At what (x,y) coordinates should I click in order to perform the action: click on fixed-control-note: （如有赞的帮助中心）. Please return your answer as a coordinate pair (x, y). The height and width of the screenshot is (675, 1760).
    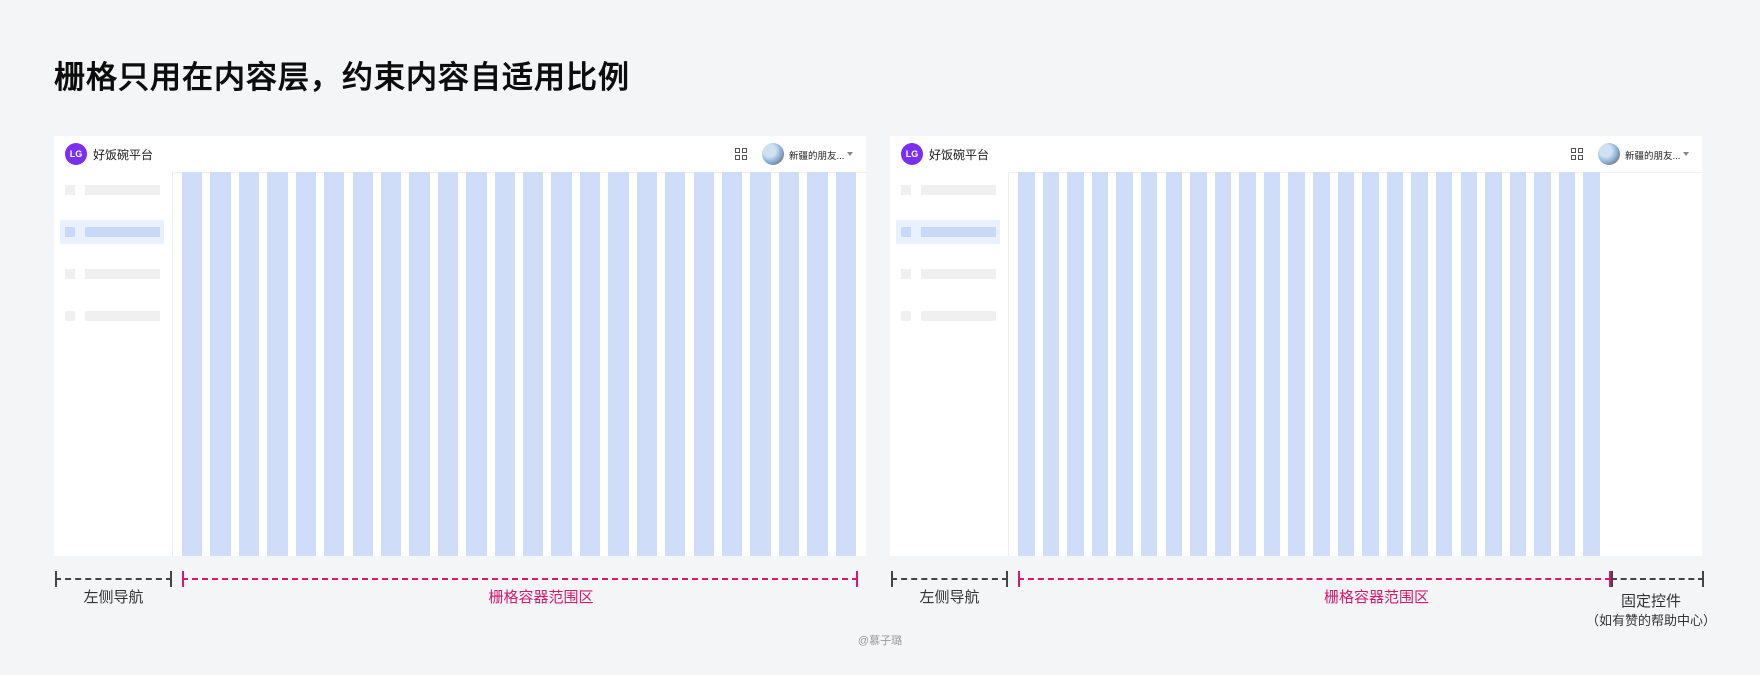
    Looking at the image, I should click on (1650, 620).